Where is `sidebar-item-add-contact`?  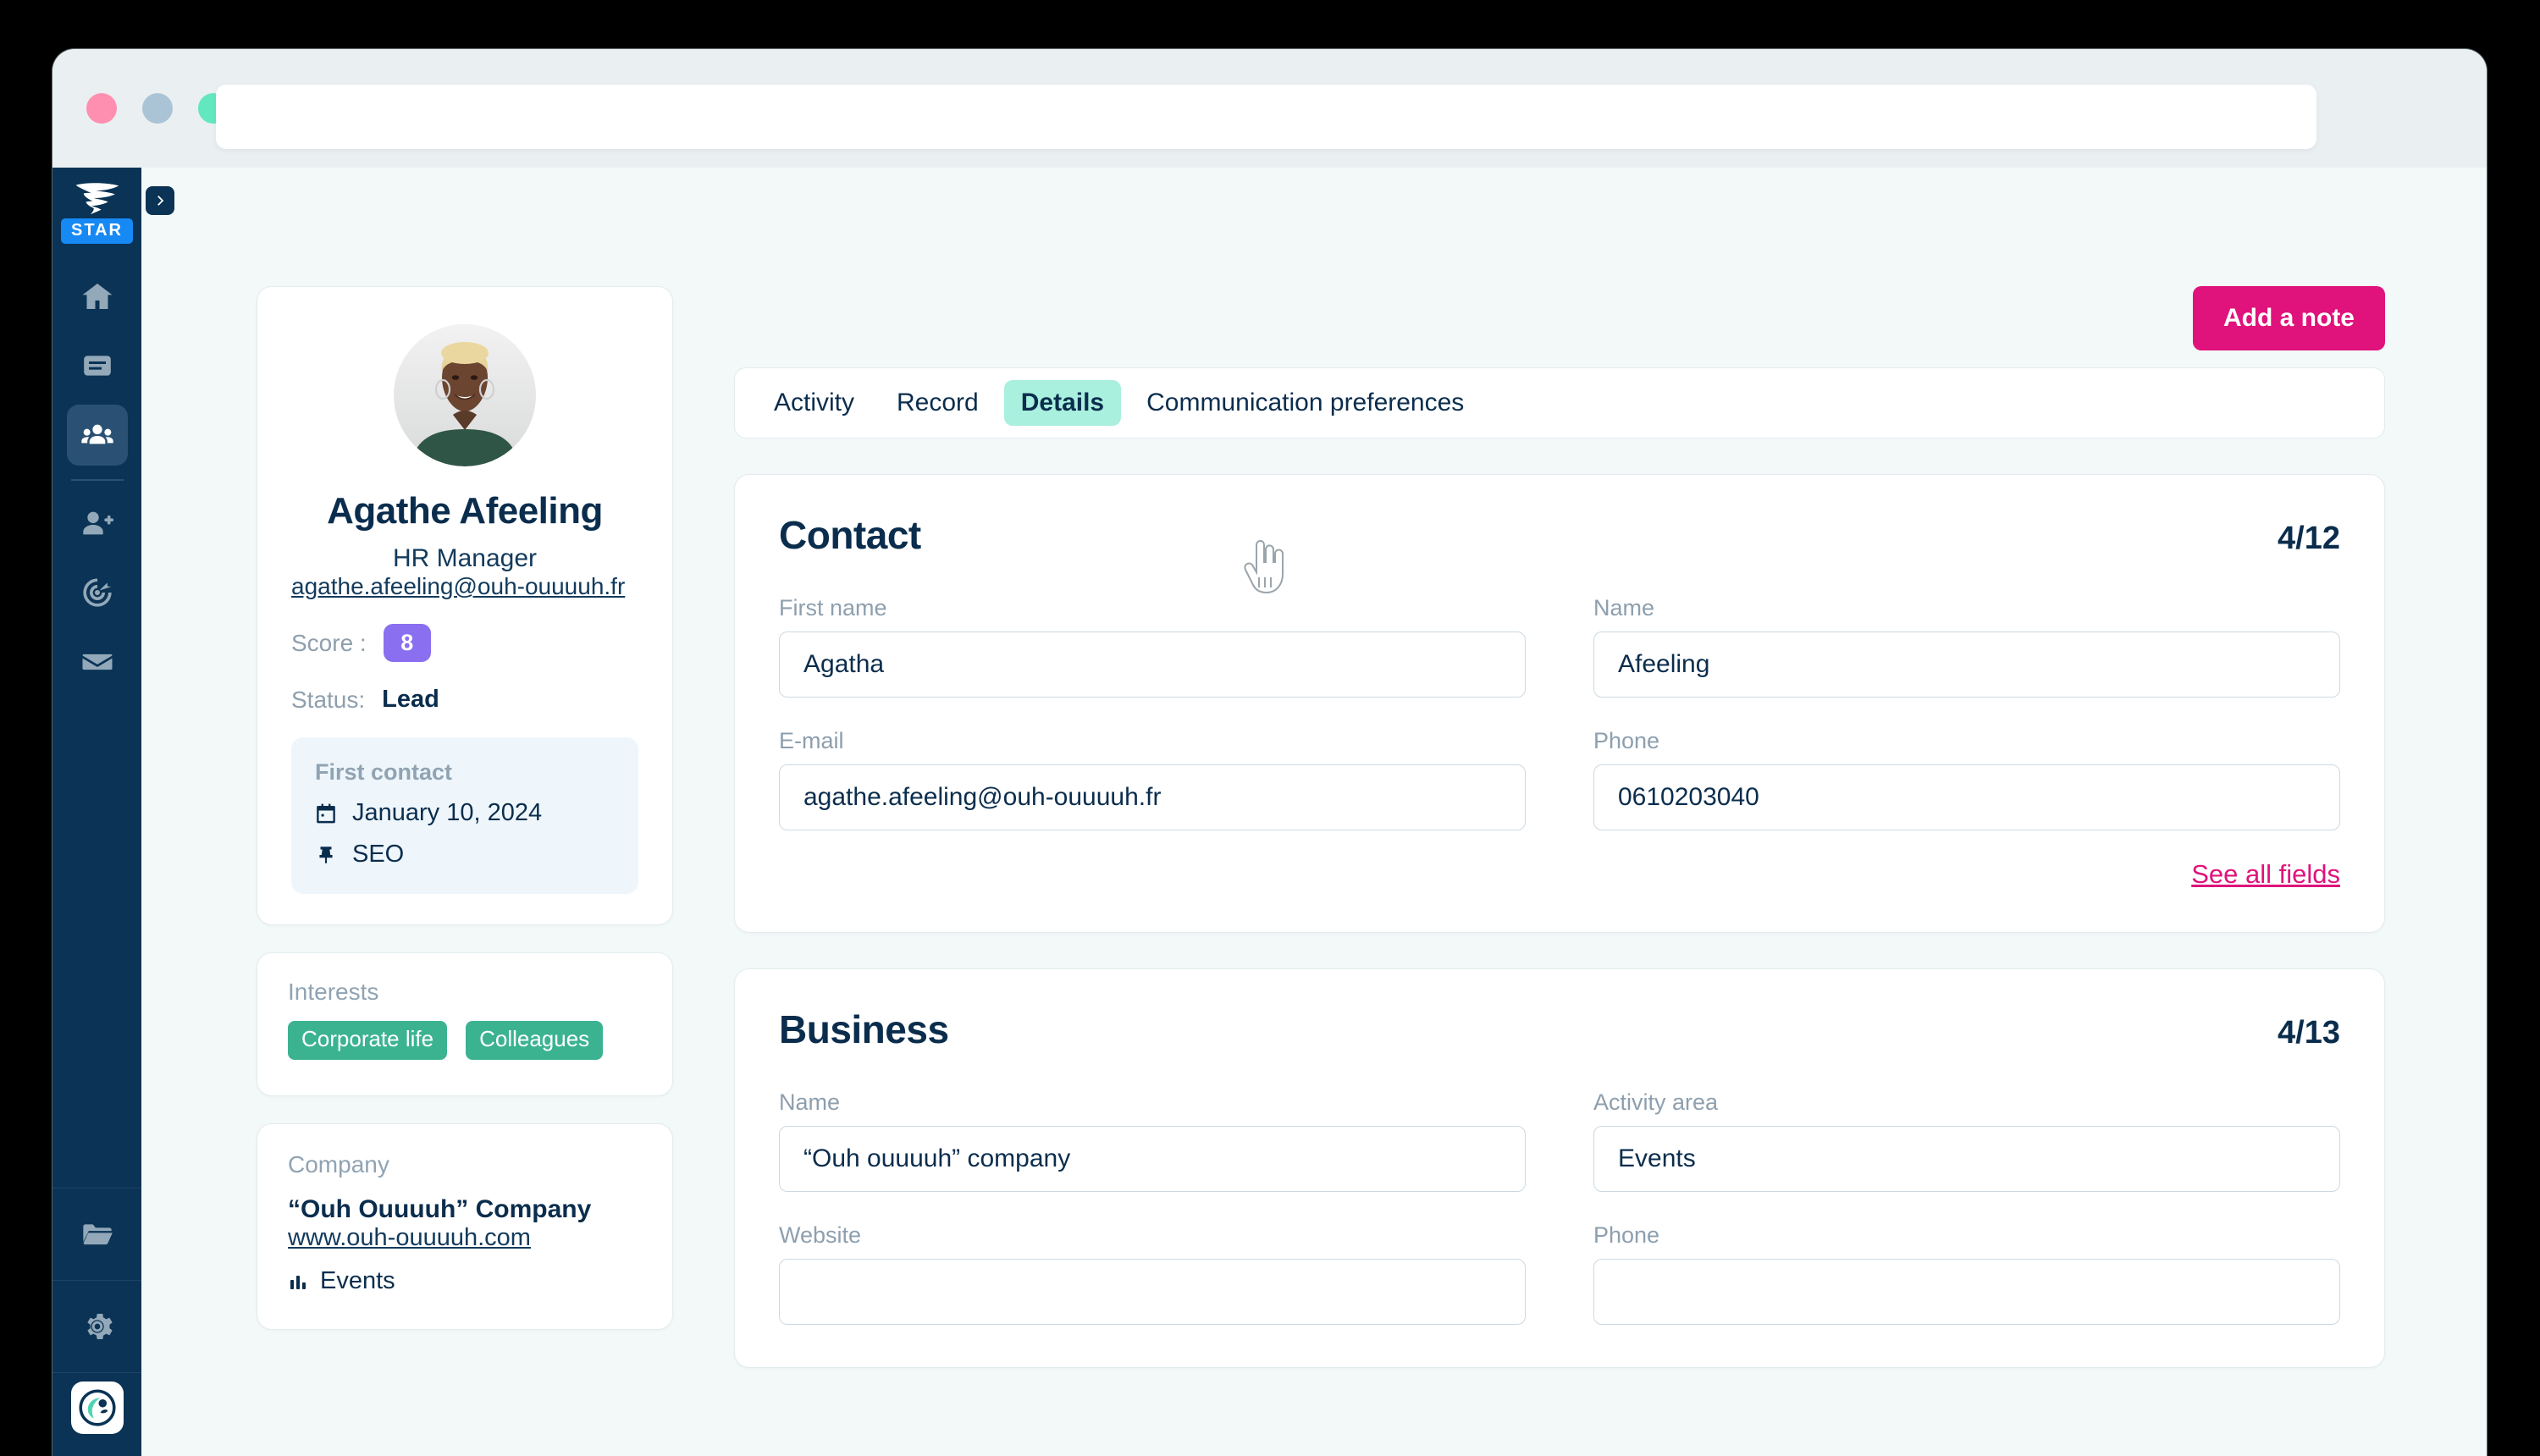
sidebar-item-add-contact is located at coordinates (97, 523).